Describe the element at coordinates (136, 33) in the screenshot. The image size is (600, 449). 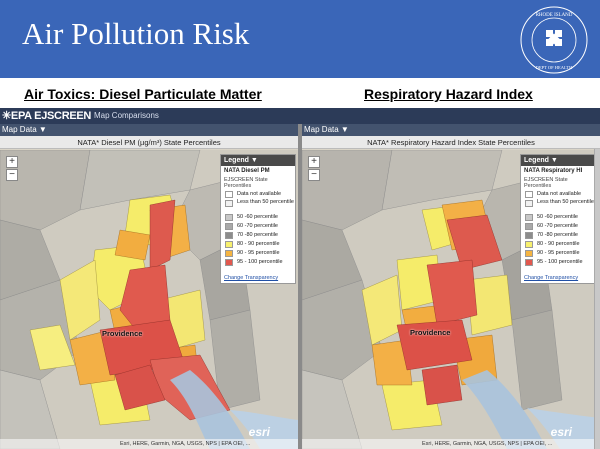
I see `slide-title: Air Pollution Risk` at that location.